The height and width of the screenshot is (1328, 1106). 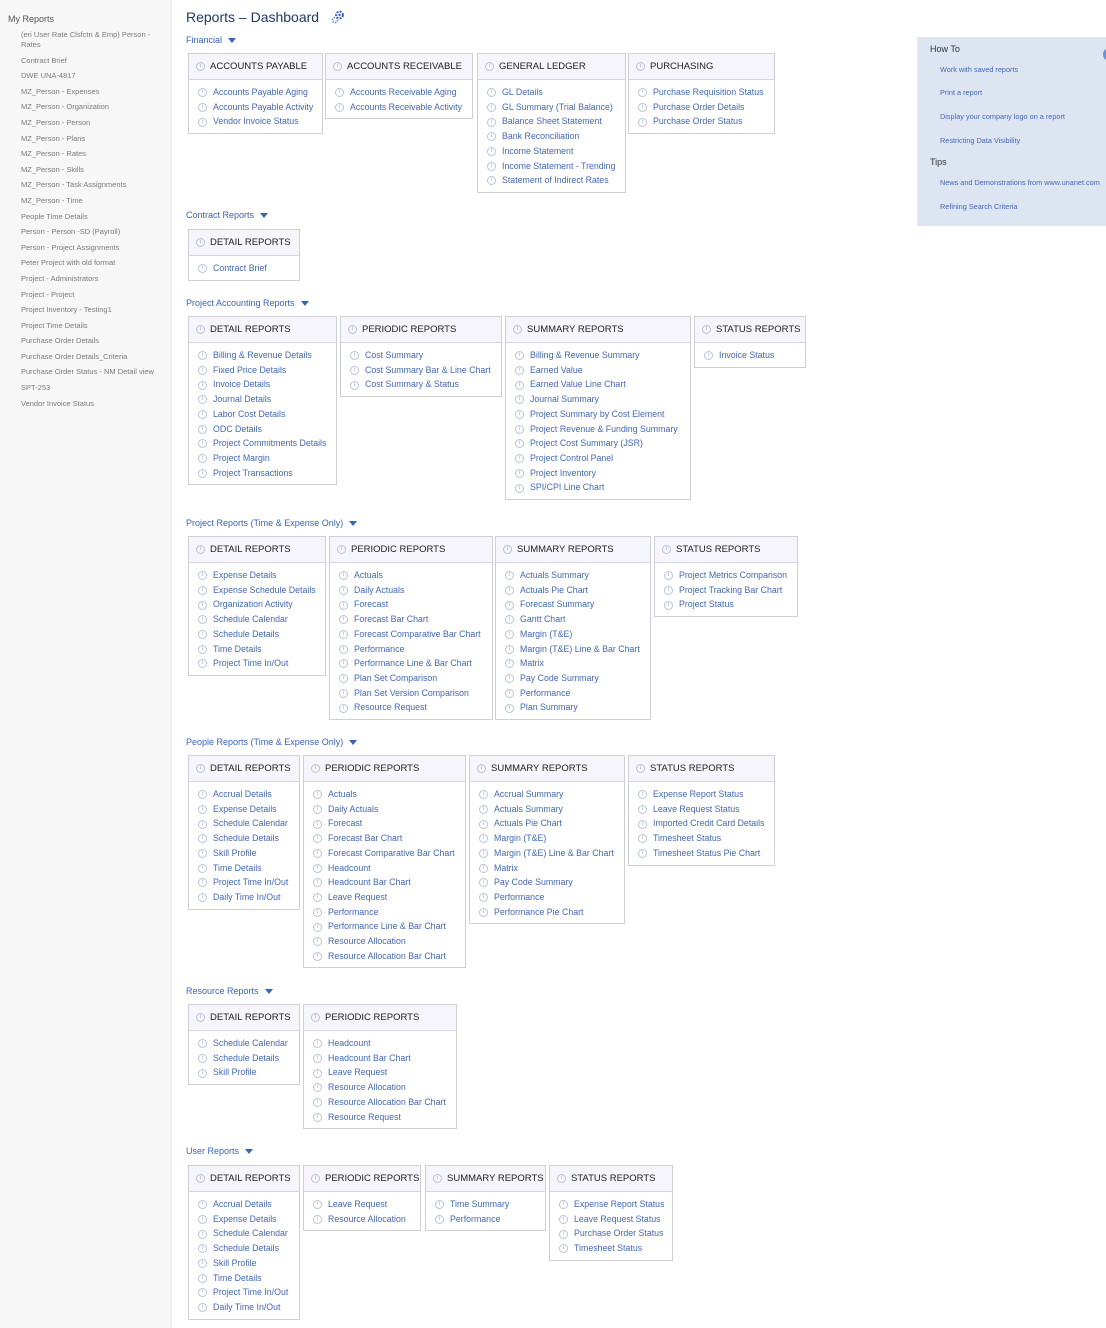 What do you see at coordinates (615, 1248) in the screenshot?
I see `report-link: i Timesheet Status` at bounding box center [615, 1248].